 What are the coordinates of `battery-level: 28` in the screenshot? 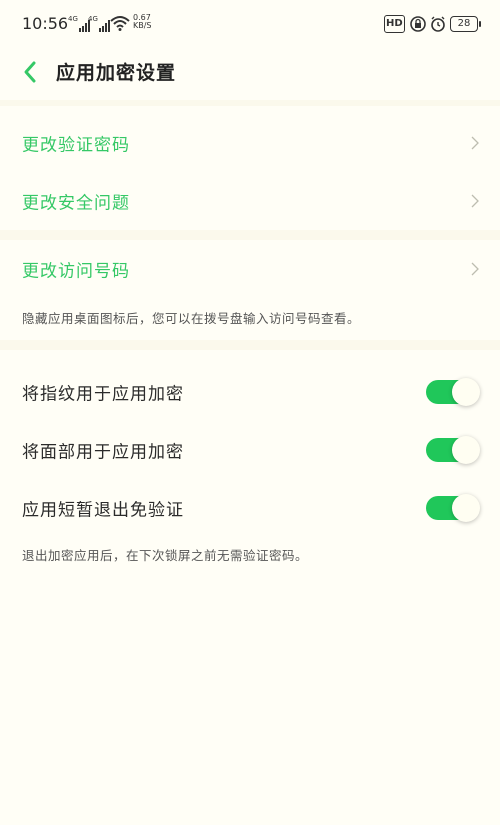 It's located at (464, 23).